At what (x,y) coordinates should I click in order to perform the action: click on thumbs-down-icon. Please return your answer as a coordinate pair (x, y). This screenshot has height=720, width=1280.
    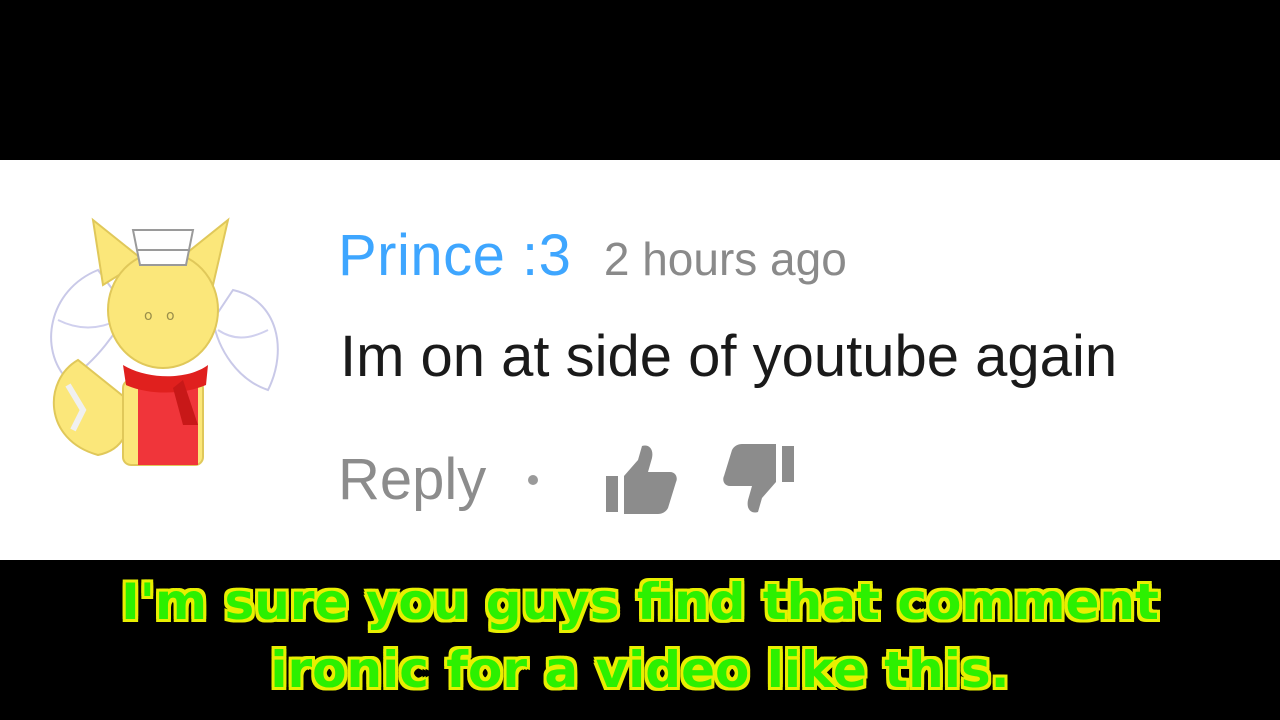
    Looking at the image, I should click on (759, 479).